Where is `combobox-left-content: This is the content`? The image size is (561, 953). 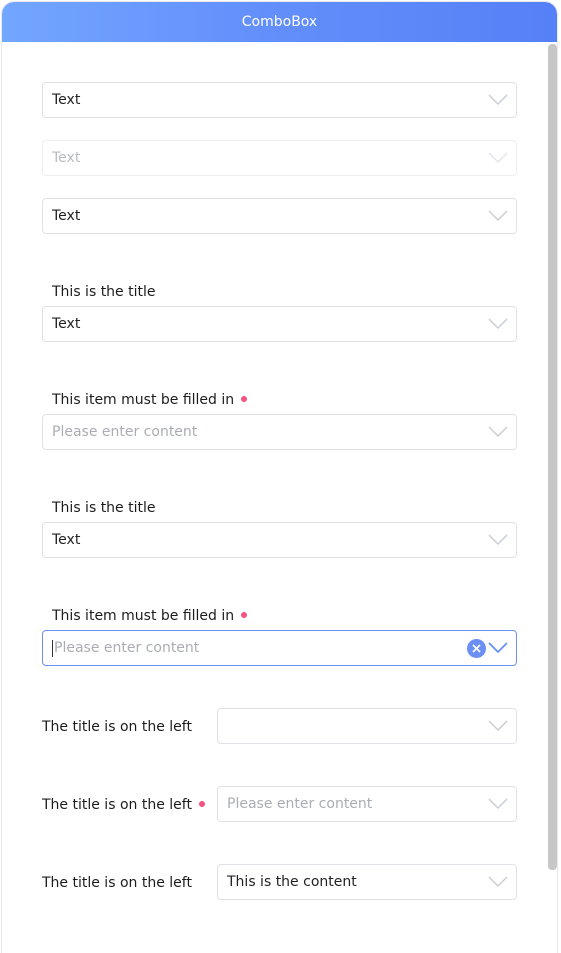
combobox-left-content: This is the content is located at coordinates (367, 882).